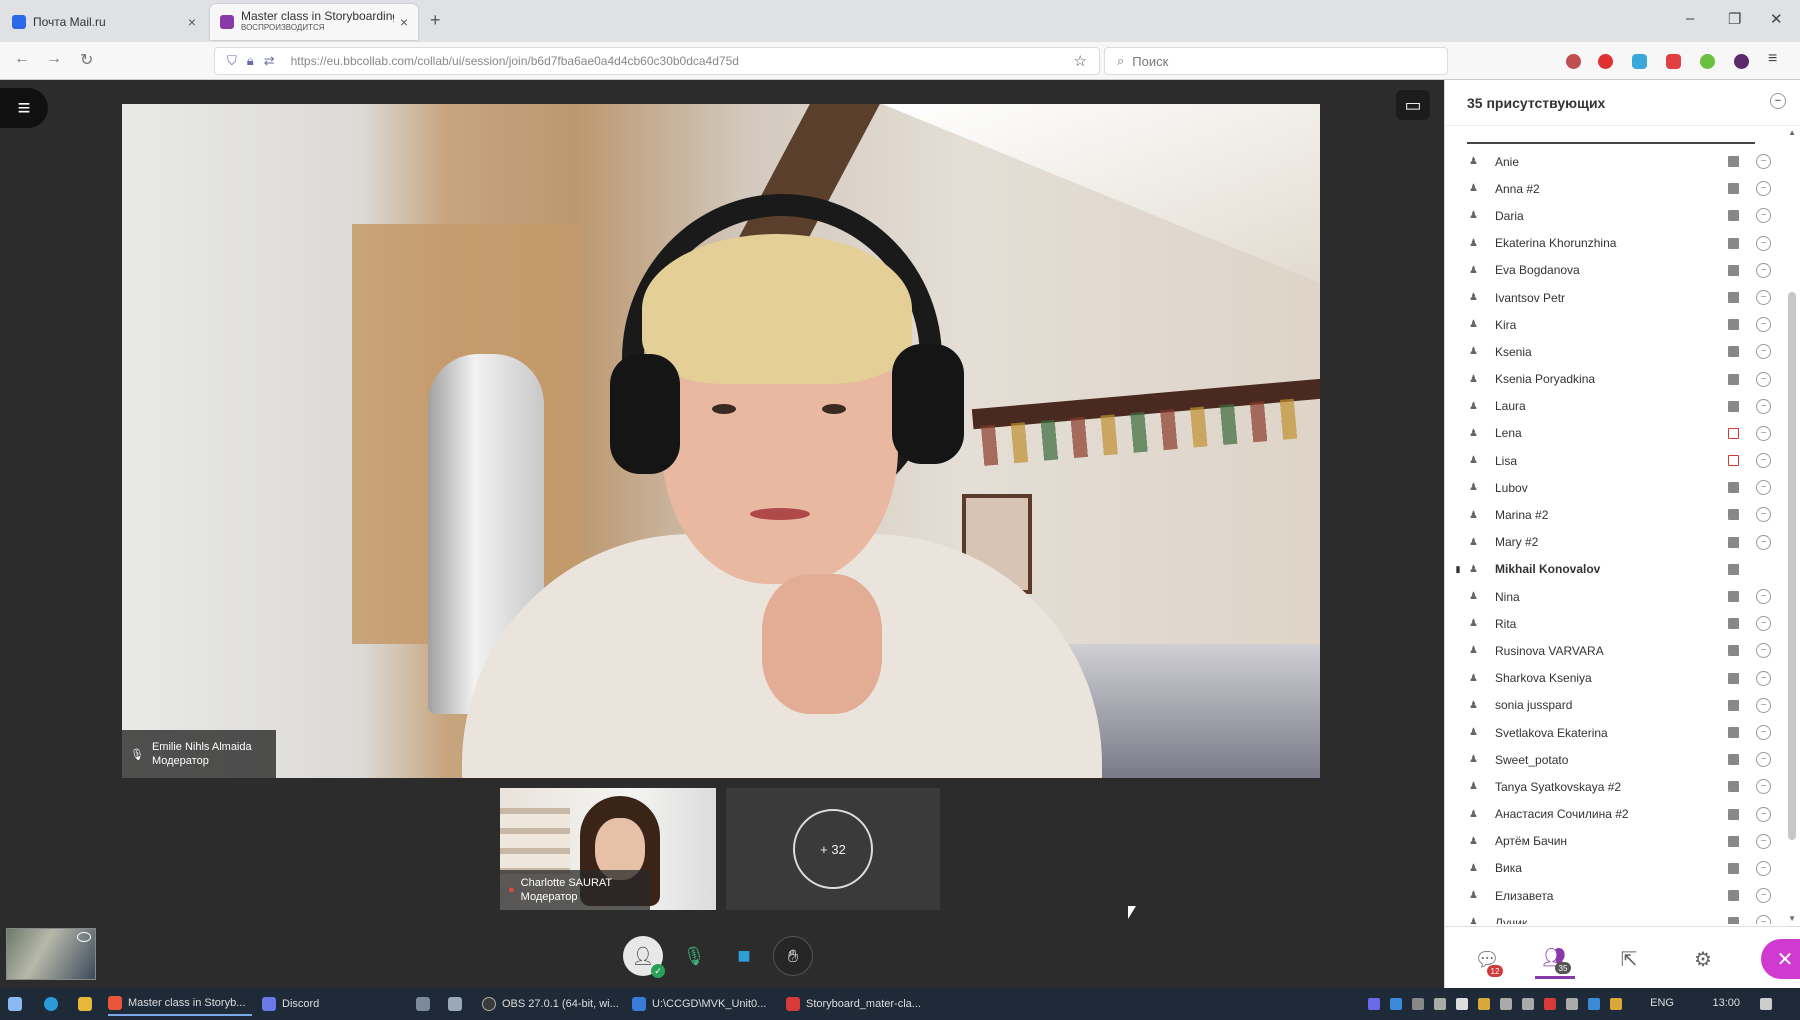  Describe the element at coordinates (1614, 514) in the screenshot. I see `participant-row: ♟ Marina #2−` at that location.